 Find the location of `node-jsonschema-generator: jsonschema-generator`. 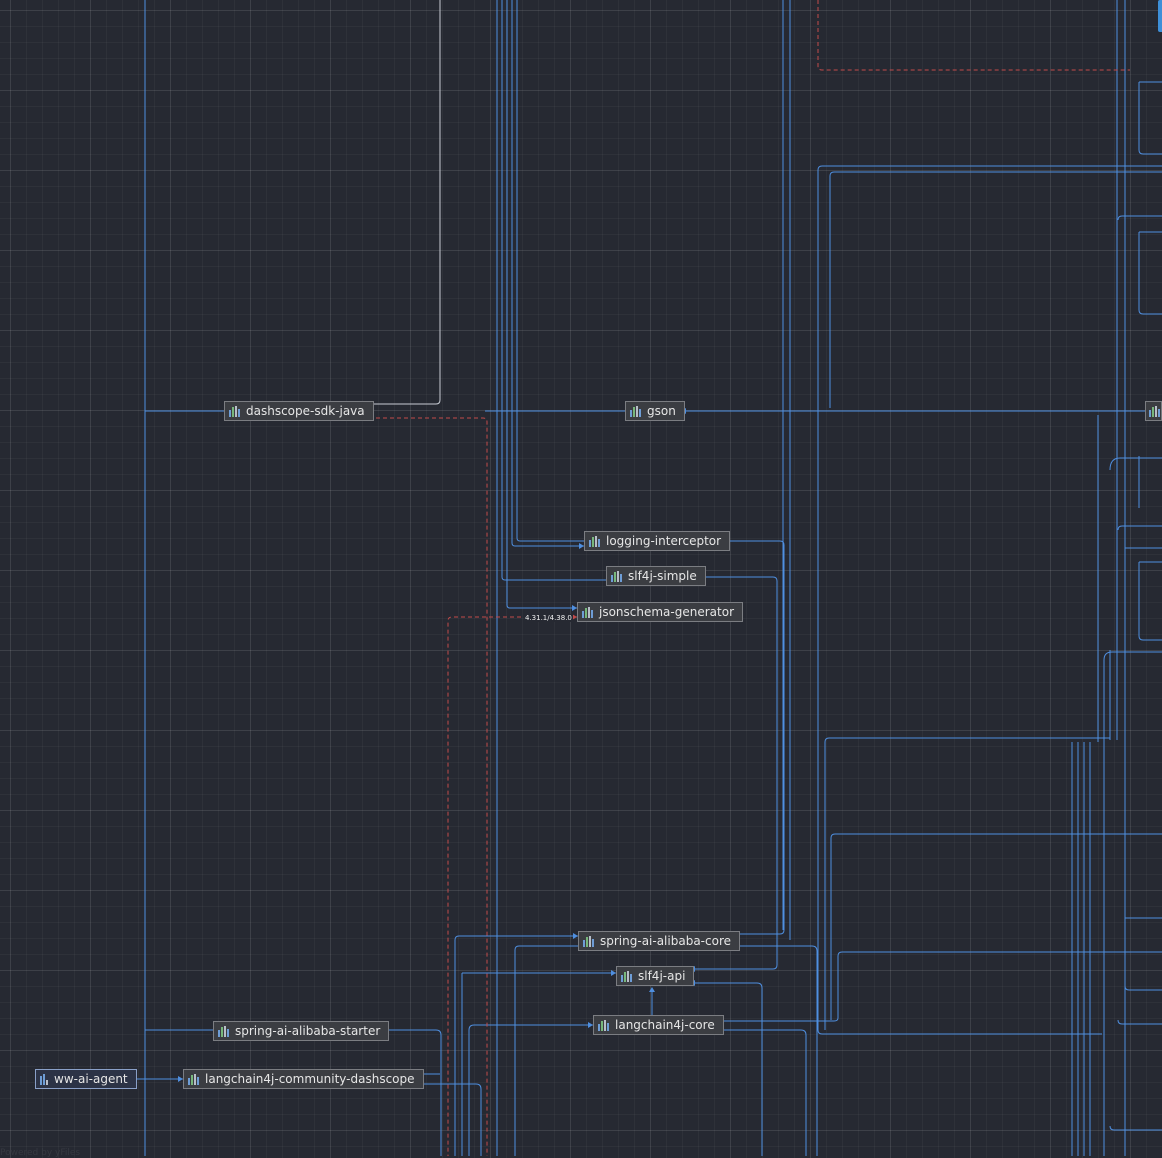

node-jsonschema-generator: jsonschema-generator is located at coordinates (660, 612).